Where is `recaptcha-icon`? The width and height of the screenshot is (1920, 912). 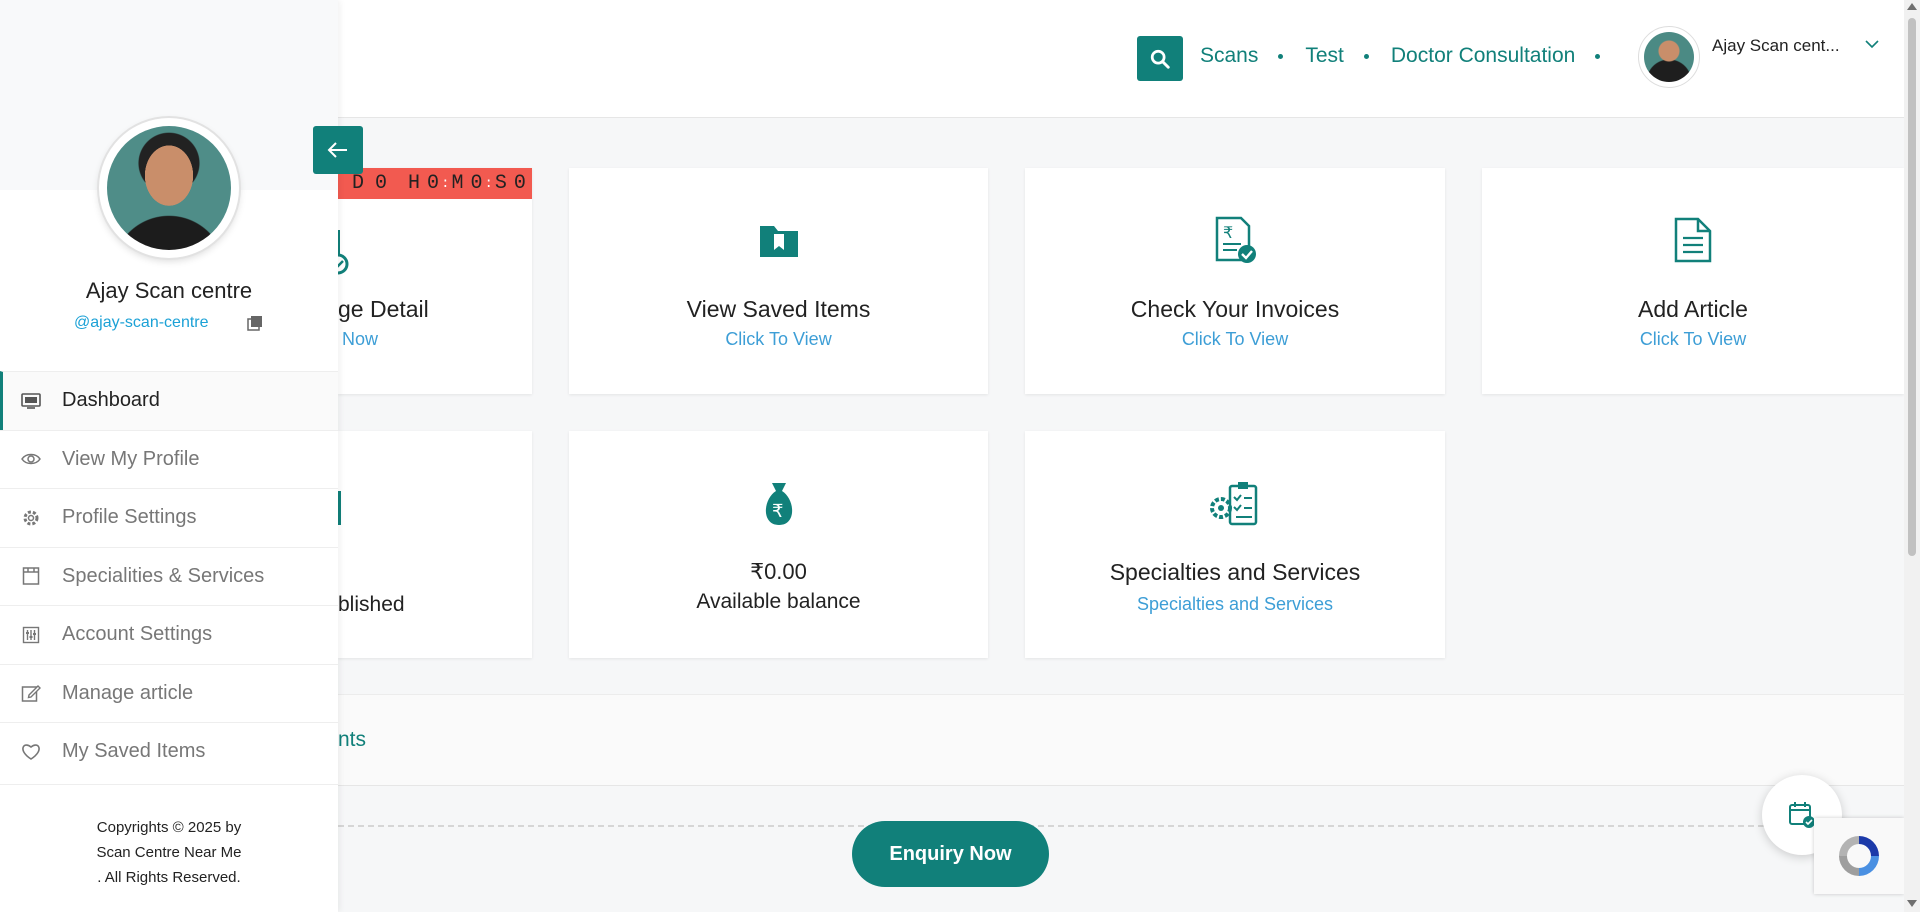
recaptcha-icon is located at coordinates (1859, 856).